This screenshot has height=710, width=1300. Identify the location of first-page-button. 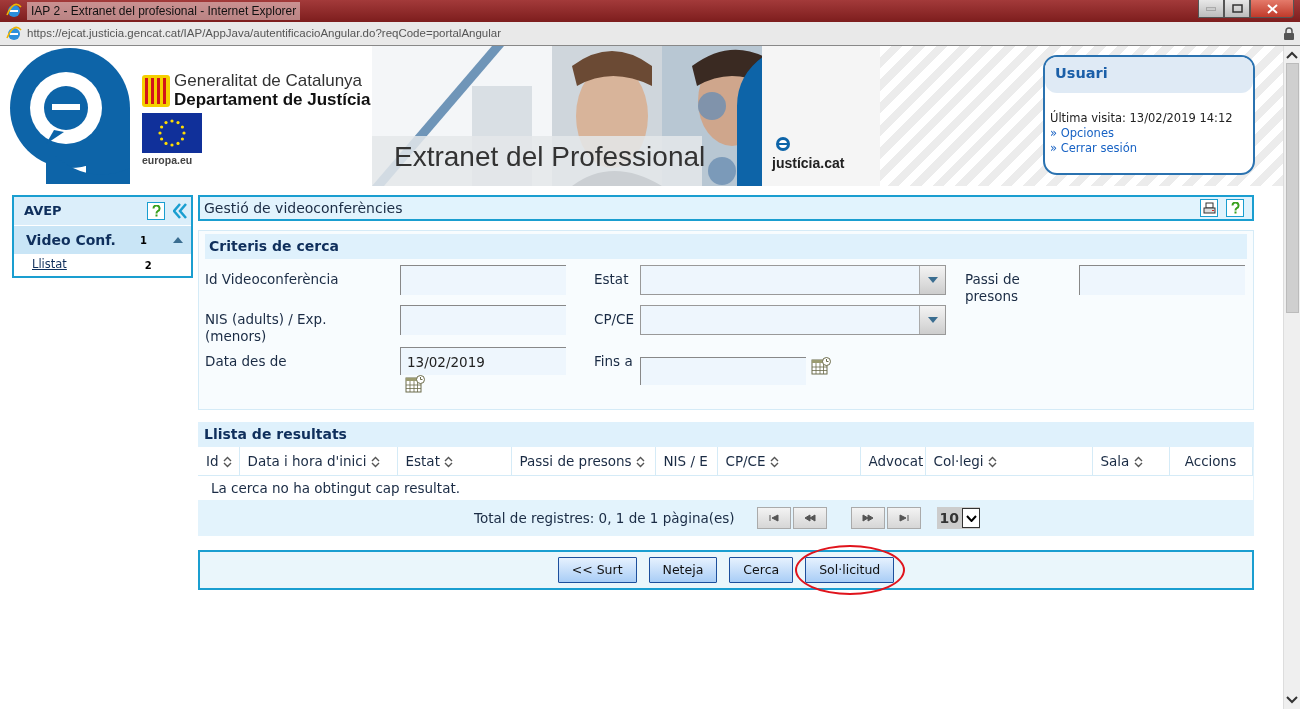
(773, 518).